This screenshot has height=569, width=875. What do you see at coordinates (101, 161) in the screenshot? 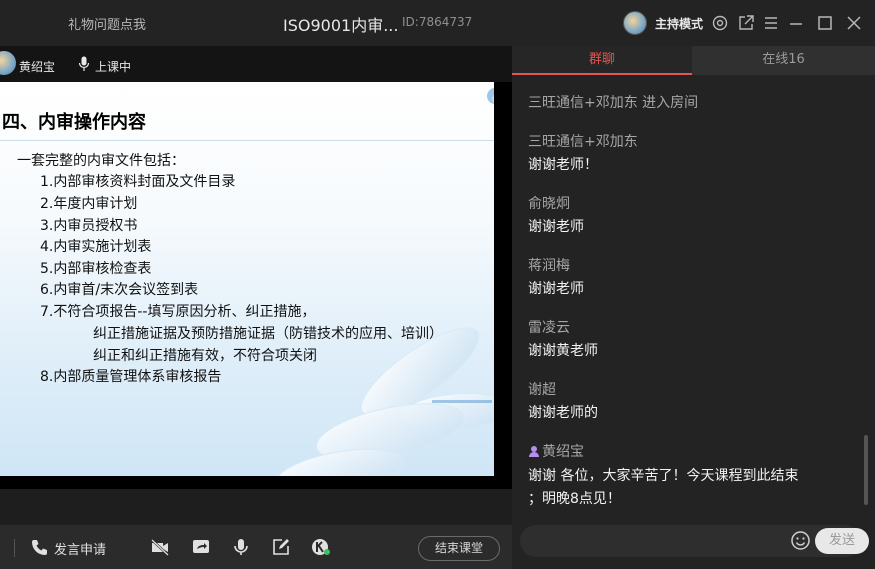
I see `slide-intro: 一套完整的内审文件包括：` at bounding box center [101, 161].